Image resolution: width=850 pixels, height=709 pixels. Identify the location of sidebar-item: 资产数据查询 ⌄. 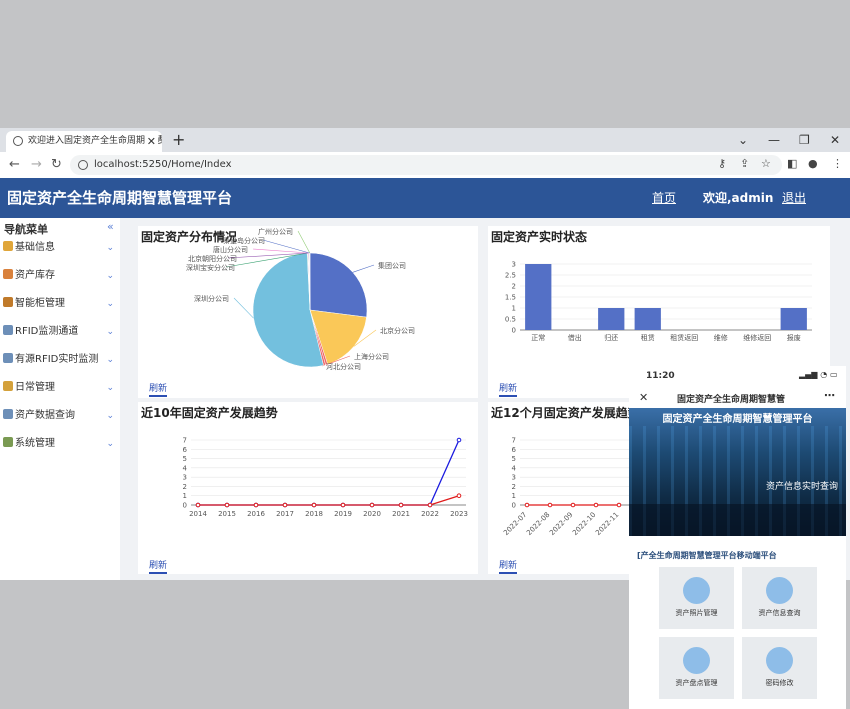
(60, 416).